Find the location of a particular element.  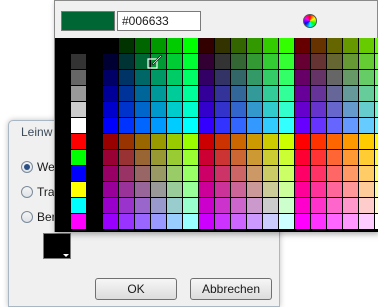

radio-option-2: Tra is located at coordinates (38, 192).